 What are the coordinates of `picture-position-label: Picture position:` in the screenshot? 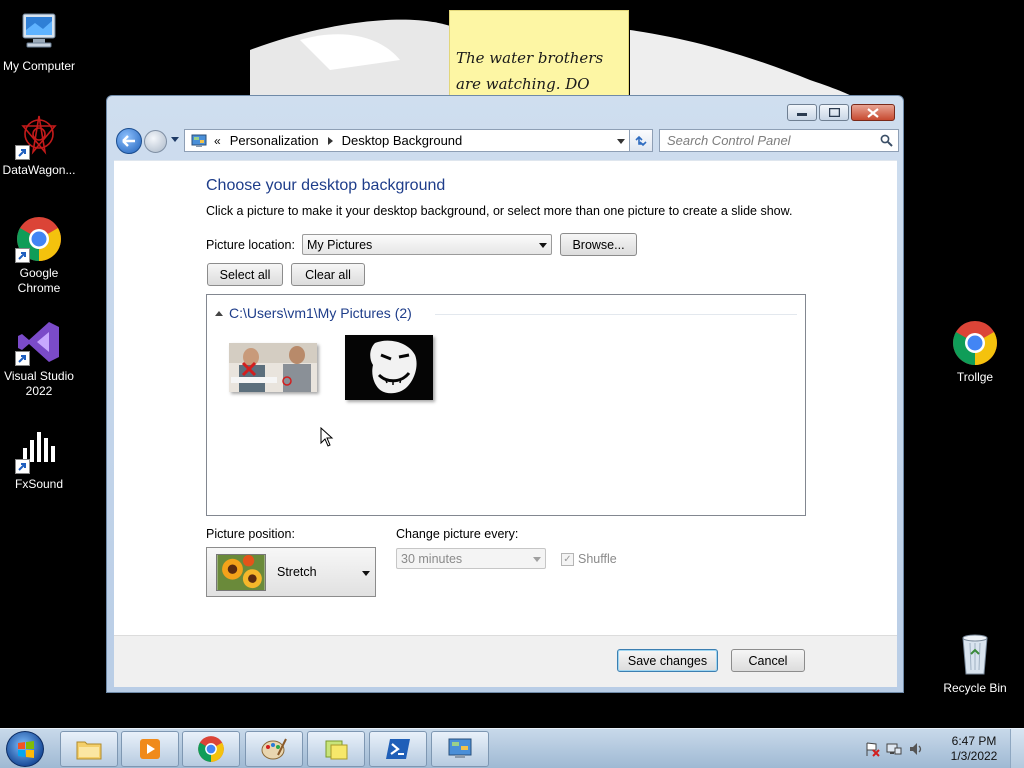 It's located at (250, 534).